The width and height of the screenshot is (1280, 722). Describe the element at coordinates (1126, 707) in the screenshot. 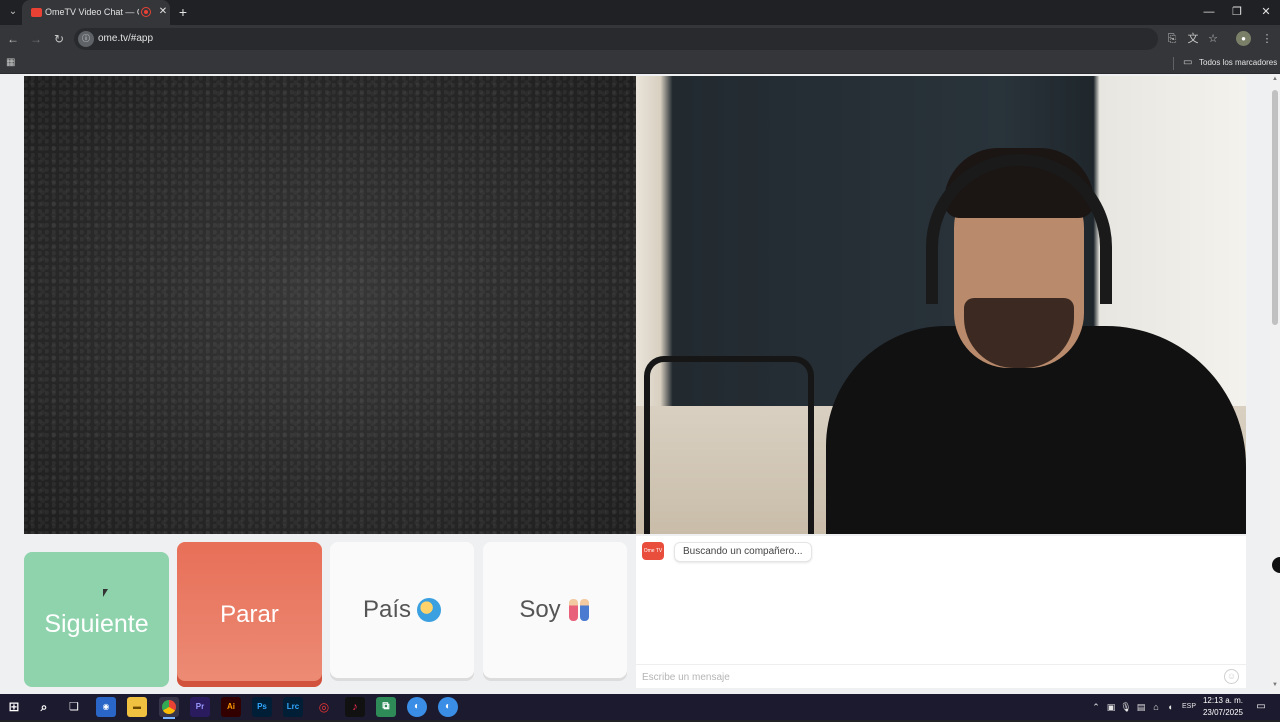

I see `microphone-icon: 🎙` at that location.